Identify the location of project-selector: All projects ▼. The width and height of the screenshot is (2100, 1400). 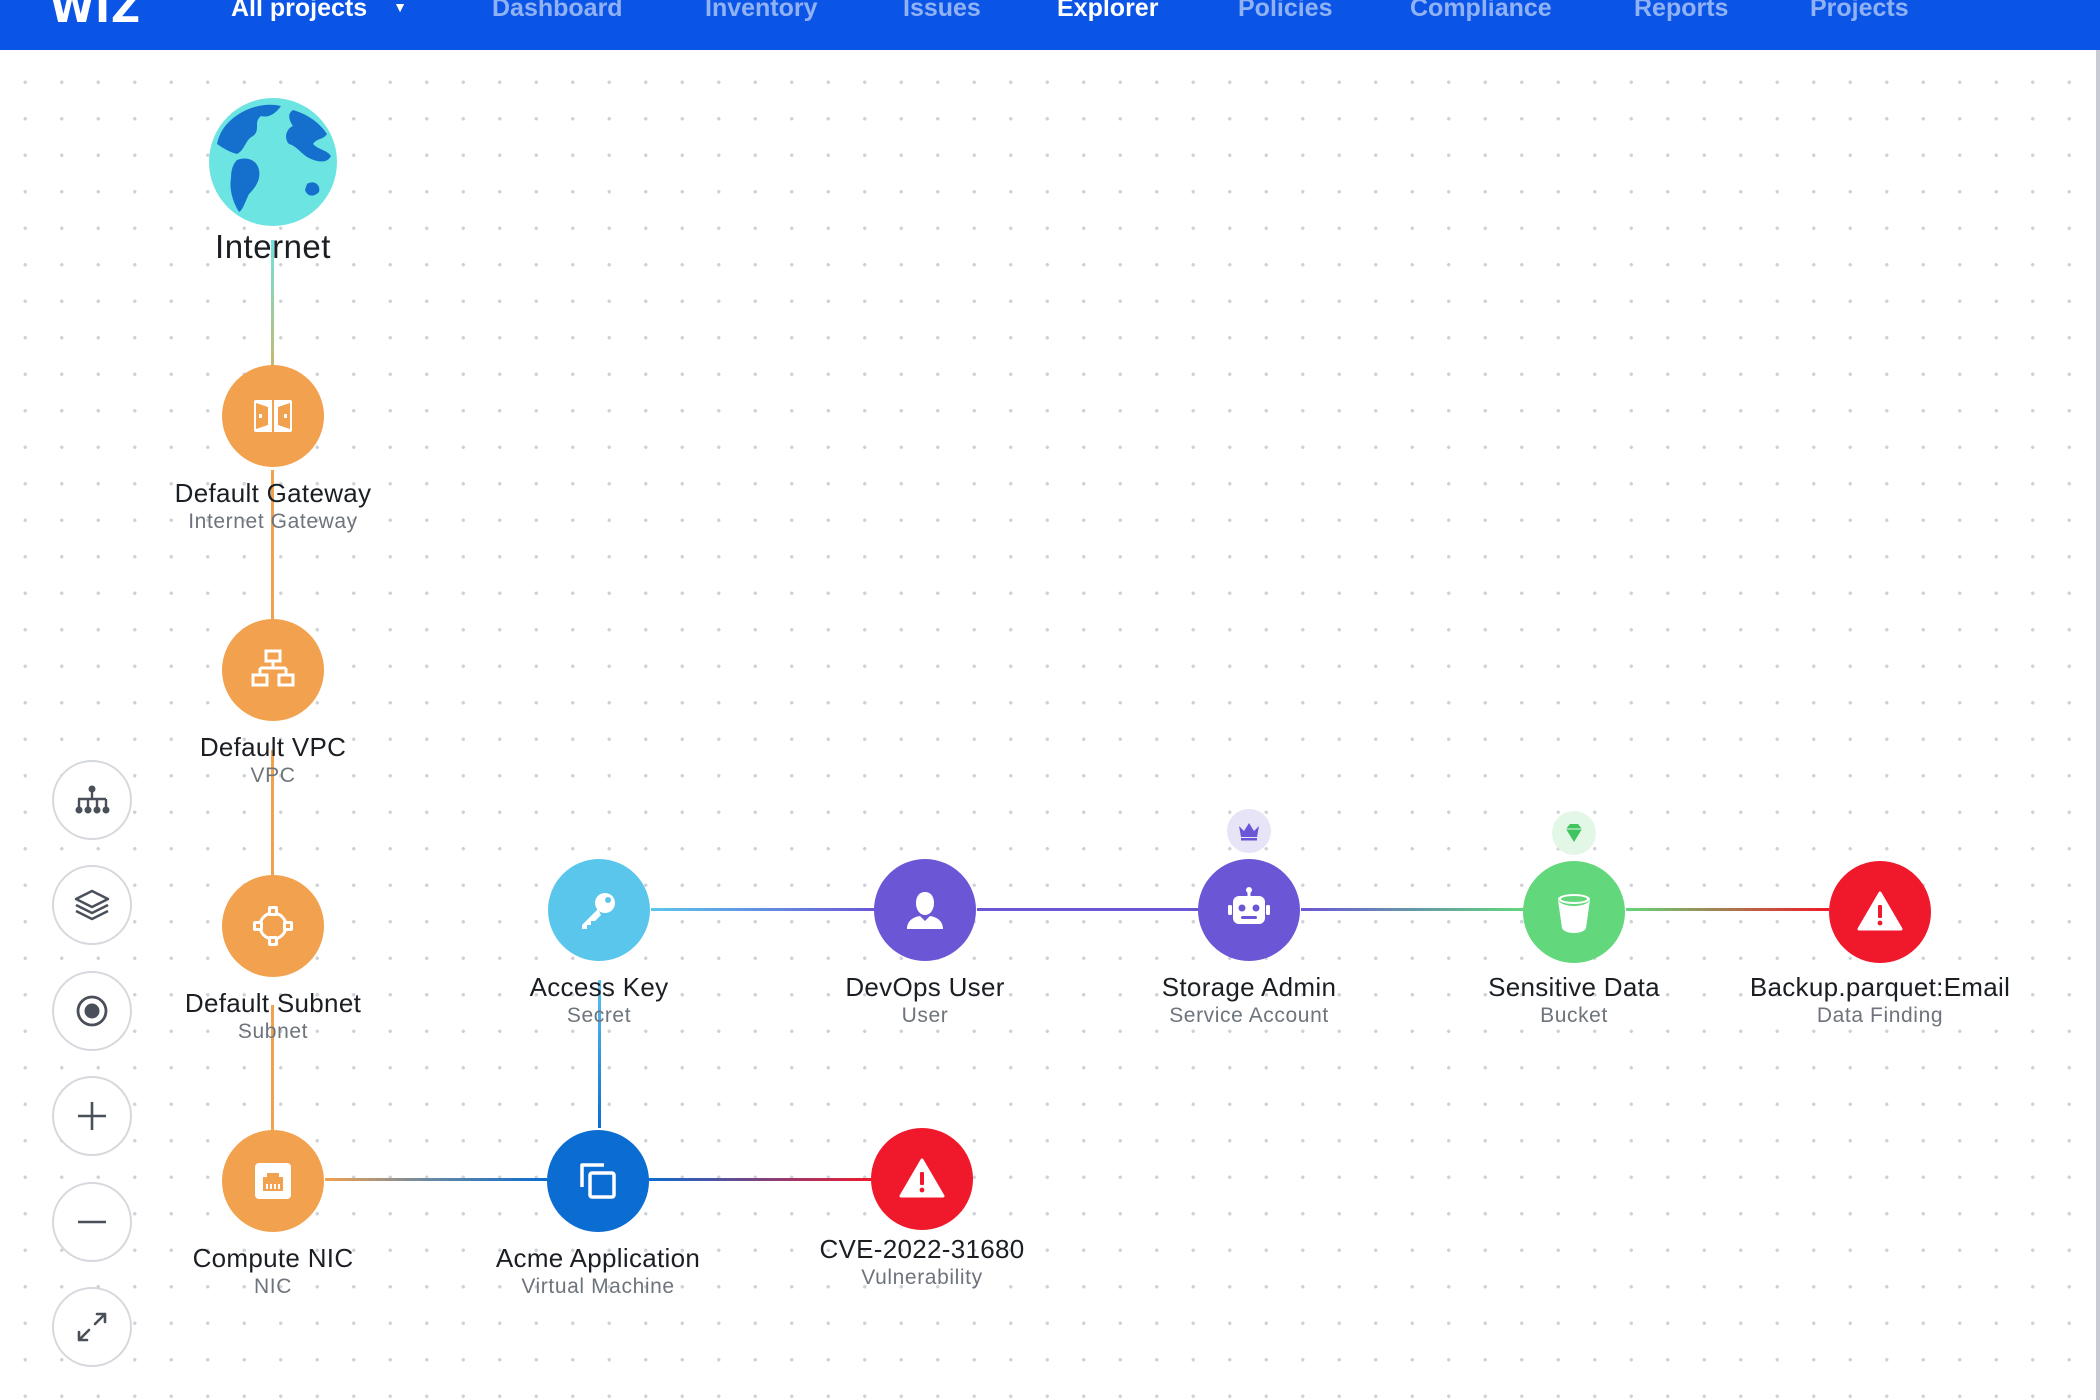
(319, 11).